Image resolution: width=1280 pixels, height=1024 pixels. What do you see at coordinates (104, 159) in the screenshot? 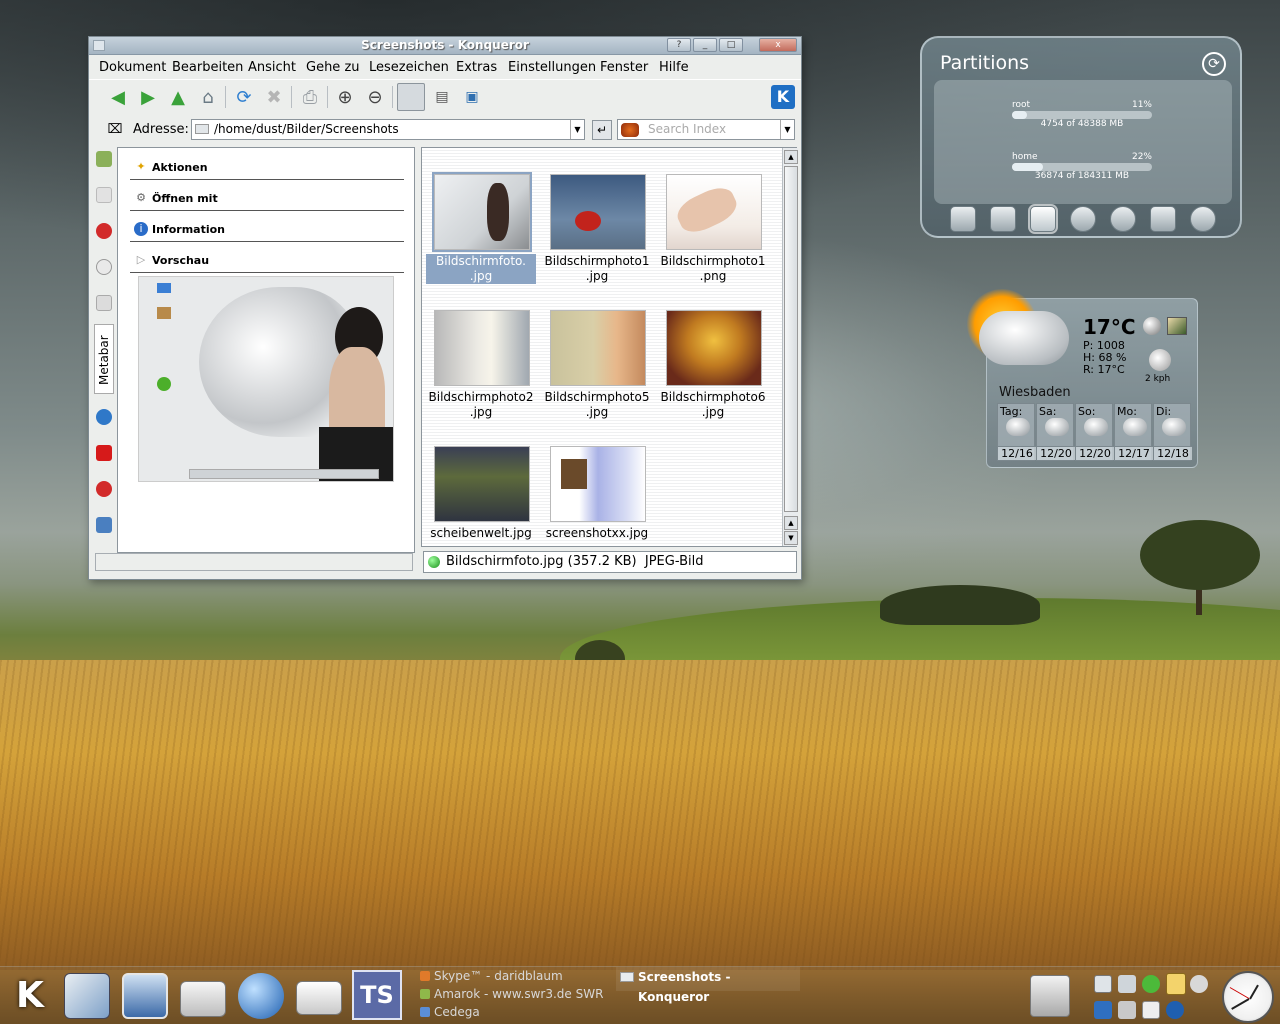
I see `tab-bookmarks-icon` at bounding box center [104, 159].